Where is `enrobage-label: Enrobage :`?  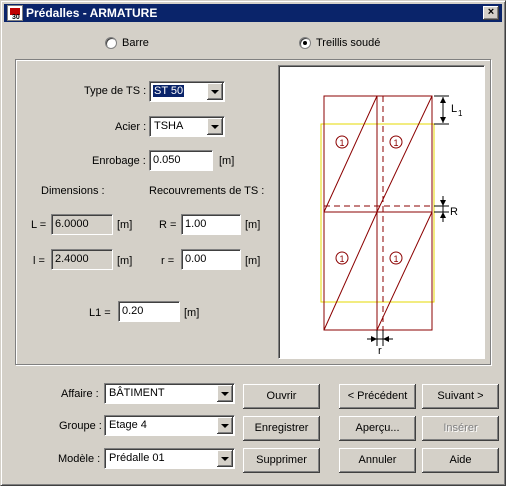 enrobage-label: Enrobage : is located at coordinates (119, 161).